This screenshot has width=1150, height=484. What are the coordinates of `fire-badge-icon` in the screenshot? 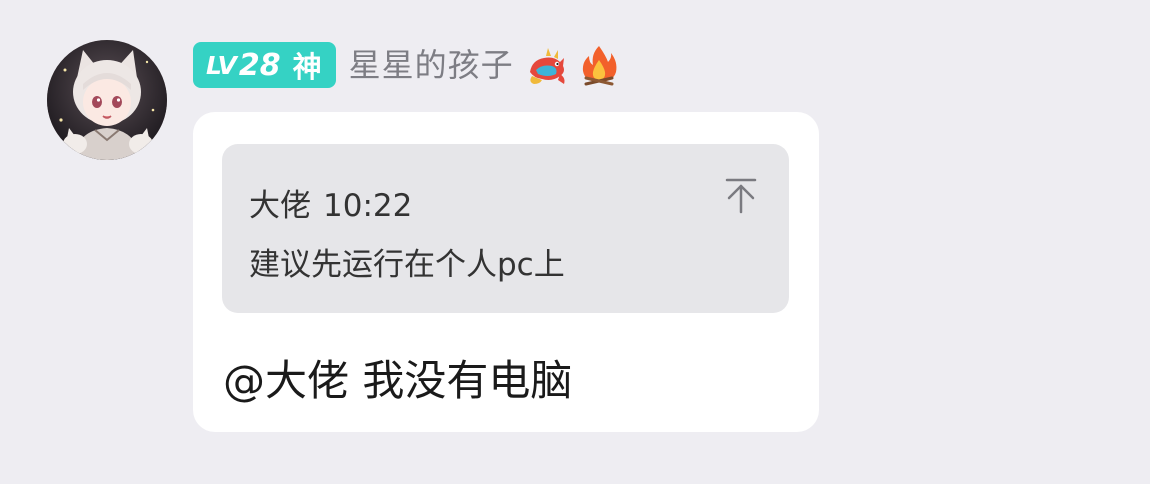 It's located at (599, 65).